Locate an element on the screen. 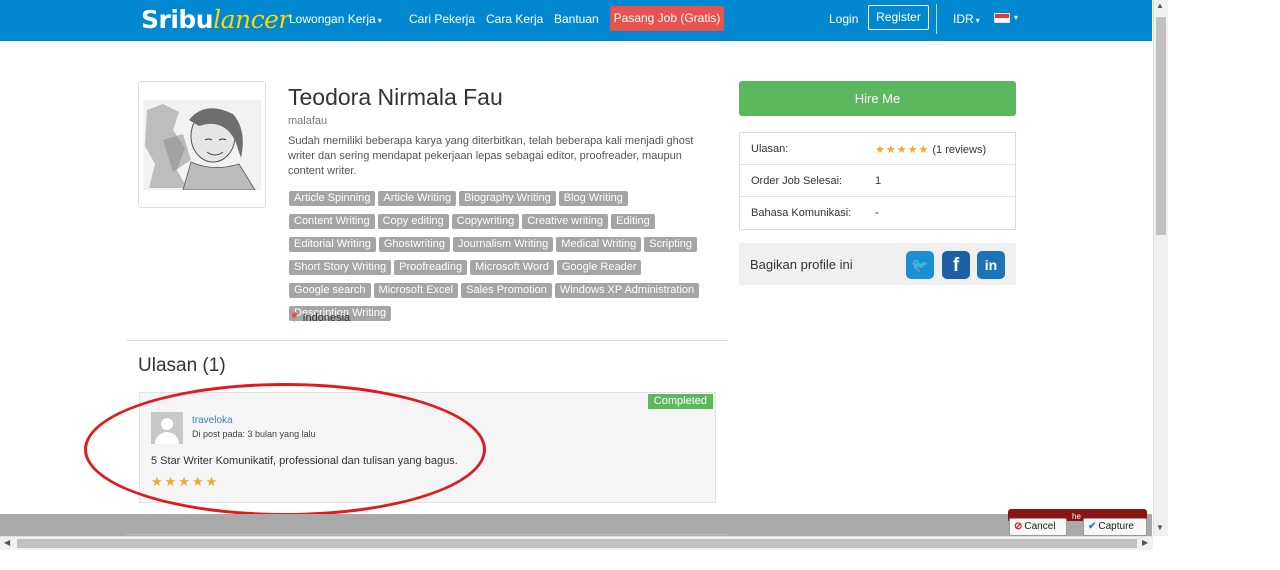 The height and width of the screenshot is (570, 1280). reviews-heading: Ulasan (1) is located at coordinates (182, 365).